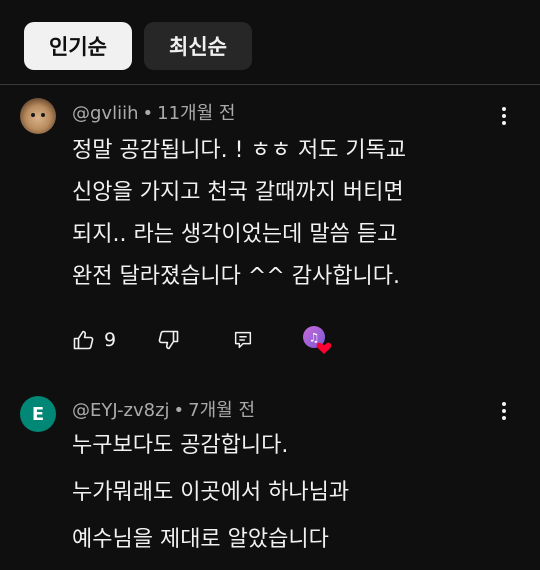 This screenshot has height=570, width=540. What do you see at coordinates (196, 113) in the screenshot?
I see `comment-time: 11개월 전` at bounding box center [196, 113].